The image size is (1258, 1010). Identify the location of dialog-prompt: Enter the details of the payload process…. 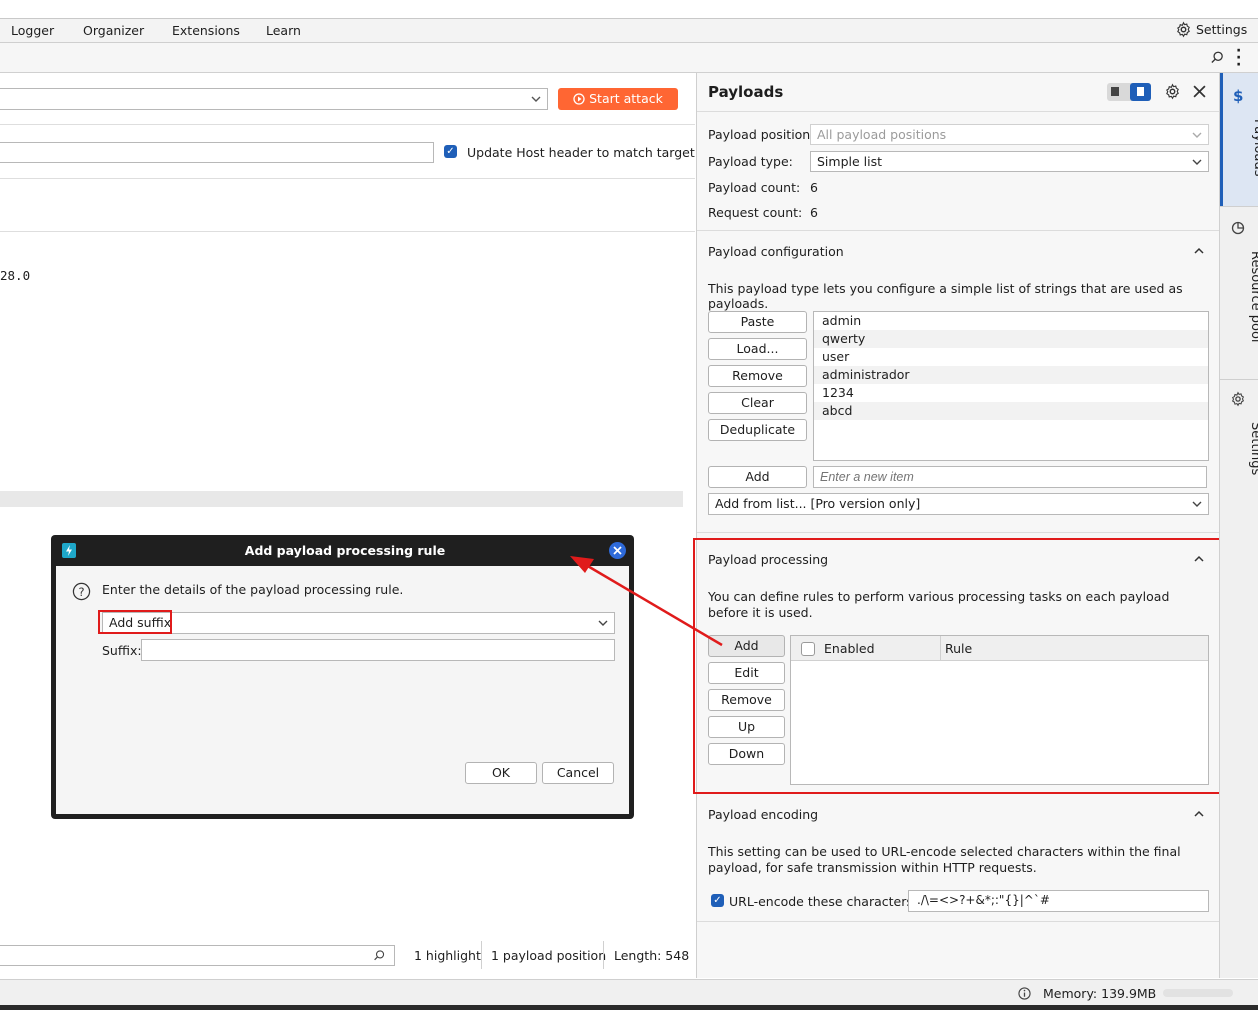
(253, 589).